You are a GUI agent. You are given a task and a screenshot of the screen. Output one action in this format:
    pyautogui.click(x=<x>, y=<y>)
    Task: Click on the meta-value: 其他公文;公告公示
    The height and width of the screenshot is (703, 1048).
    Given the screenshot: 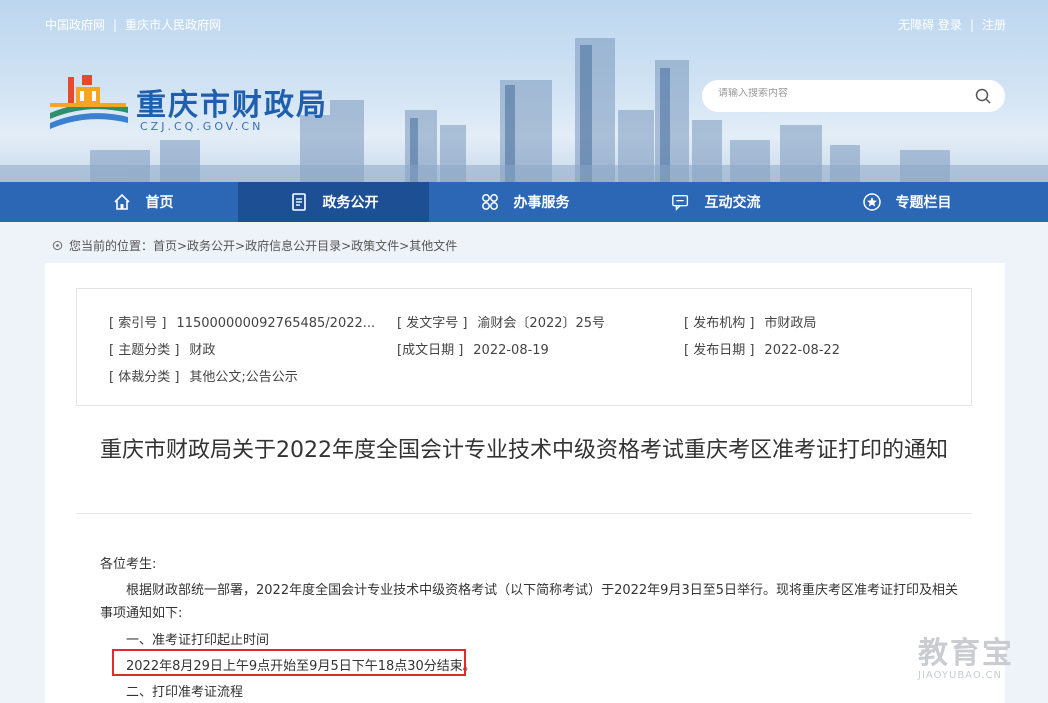 What is the action you would take?
    pyautogui.click(x=243, y=377)
    